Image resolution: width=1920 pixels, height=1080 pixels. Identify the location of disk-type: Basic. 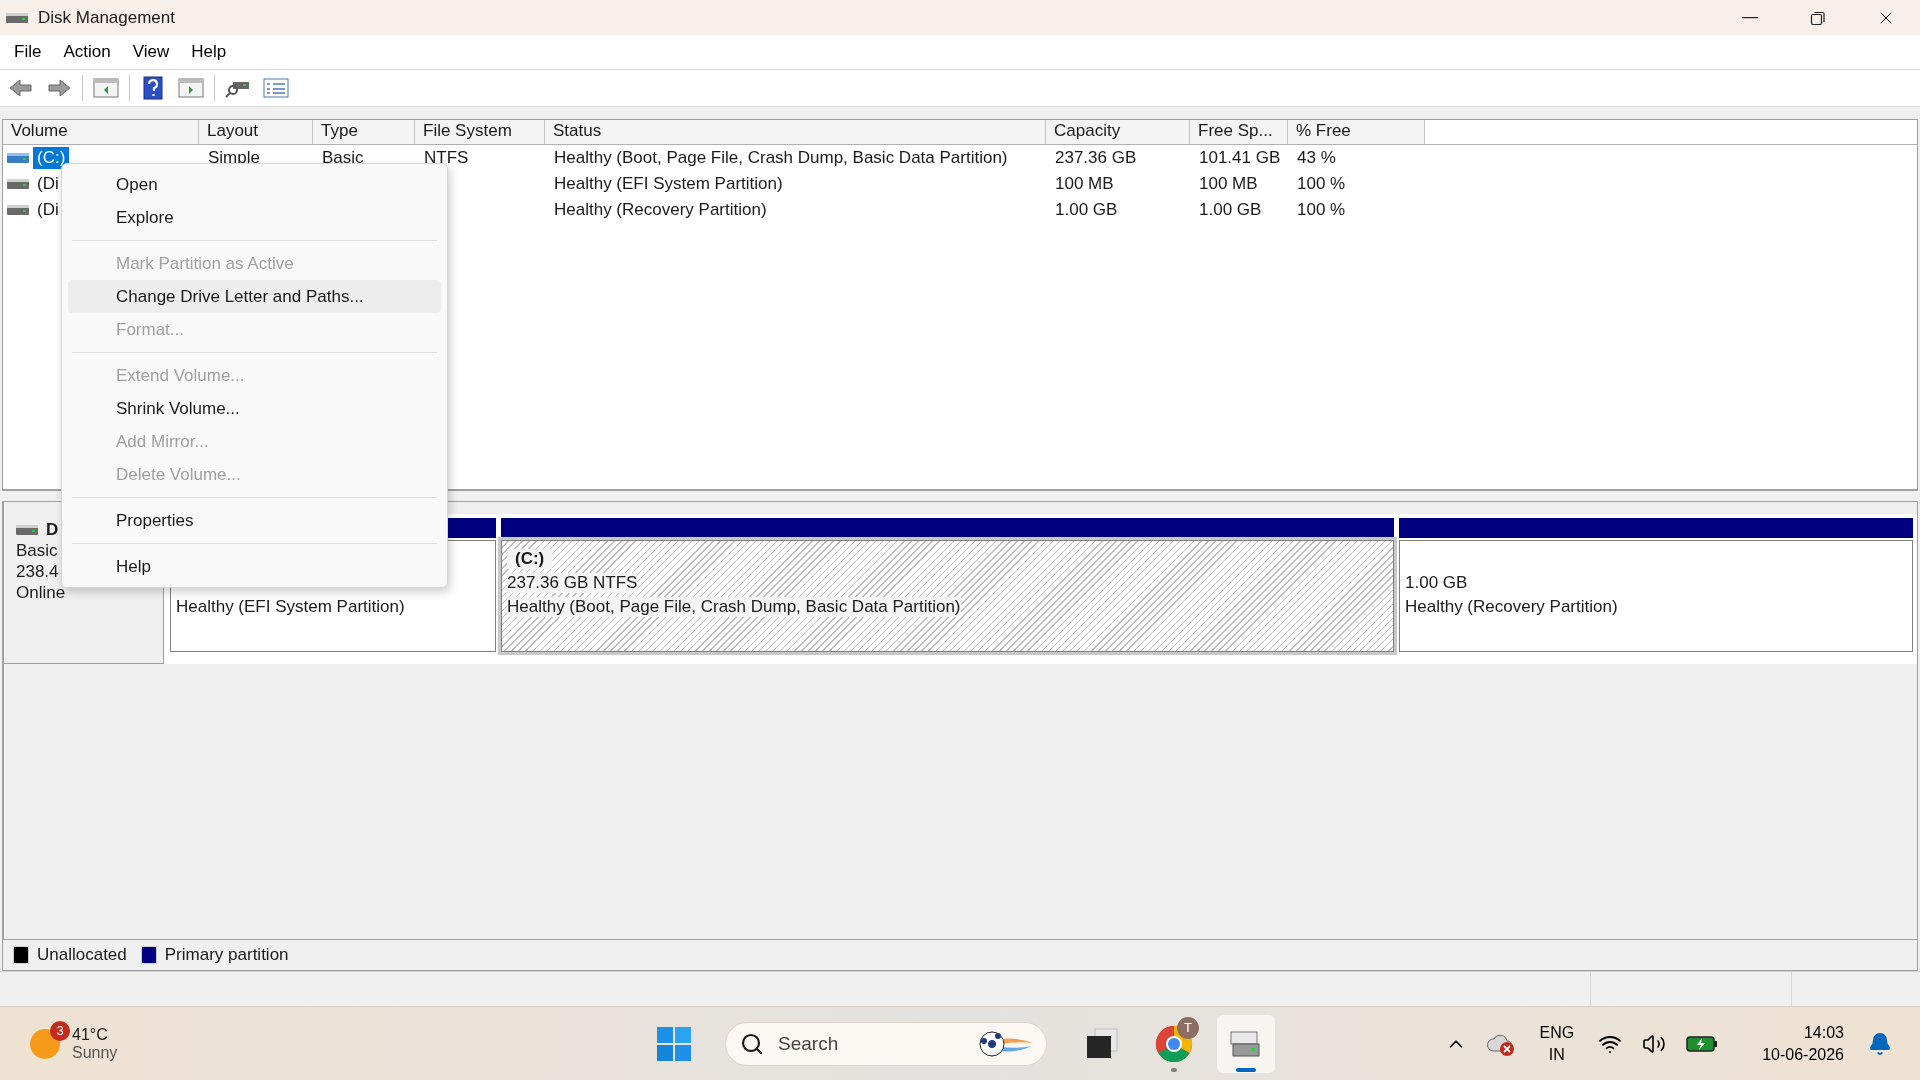
(37, 551).